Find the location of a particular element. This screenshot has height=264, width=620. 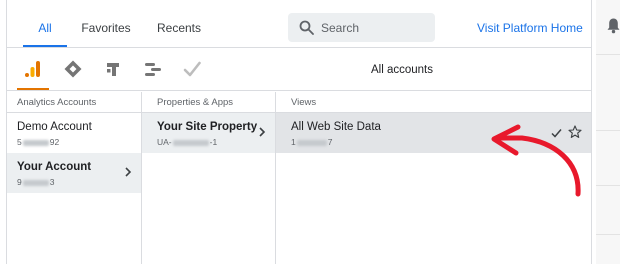

account-id: 5 92 is located at coordinates (38, 142).